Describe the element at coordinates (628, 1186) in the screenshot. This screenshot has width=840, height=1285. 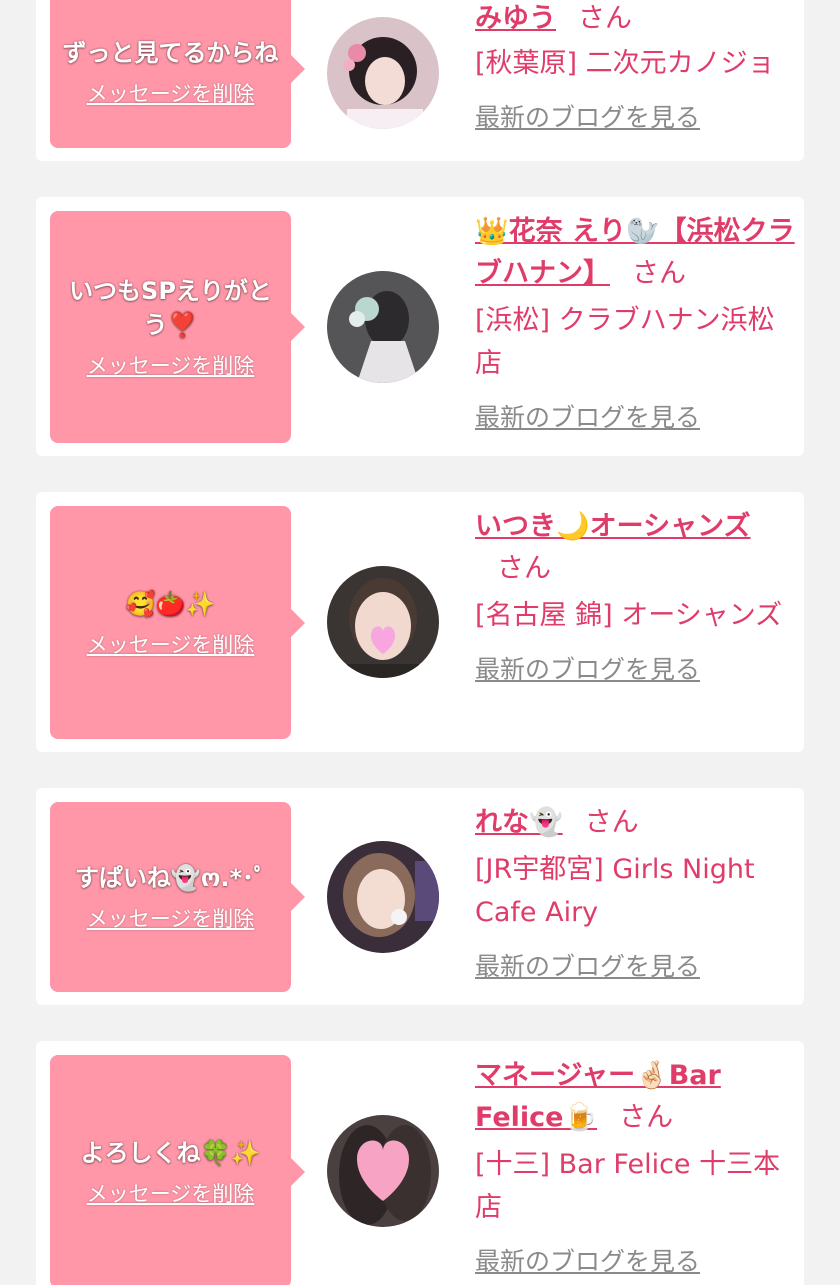
I see `shop-name: [十三] Bar Felice 十三本店` at that location.